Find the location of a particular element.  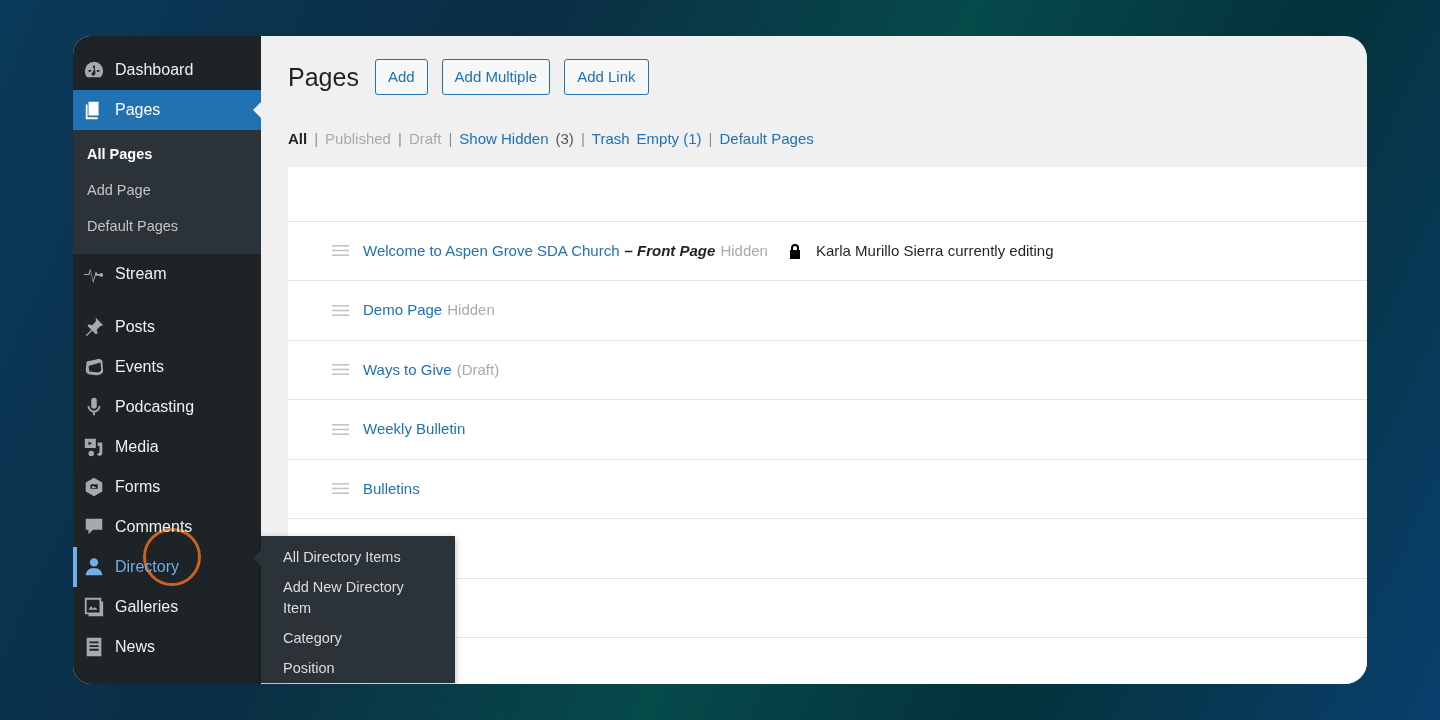

filter-link: Empty (1) is located at coordinates (669, 139).